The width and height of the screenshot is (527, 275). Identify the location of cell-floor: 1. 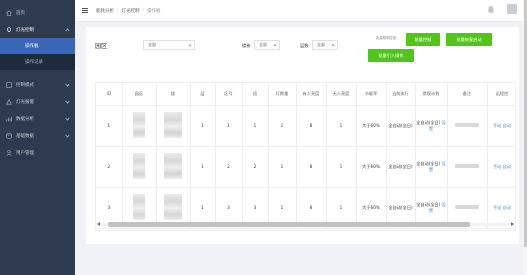
(203, 126).